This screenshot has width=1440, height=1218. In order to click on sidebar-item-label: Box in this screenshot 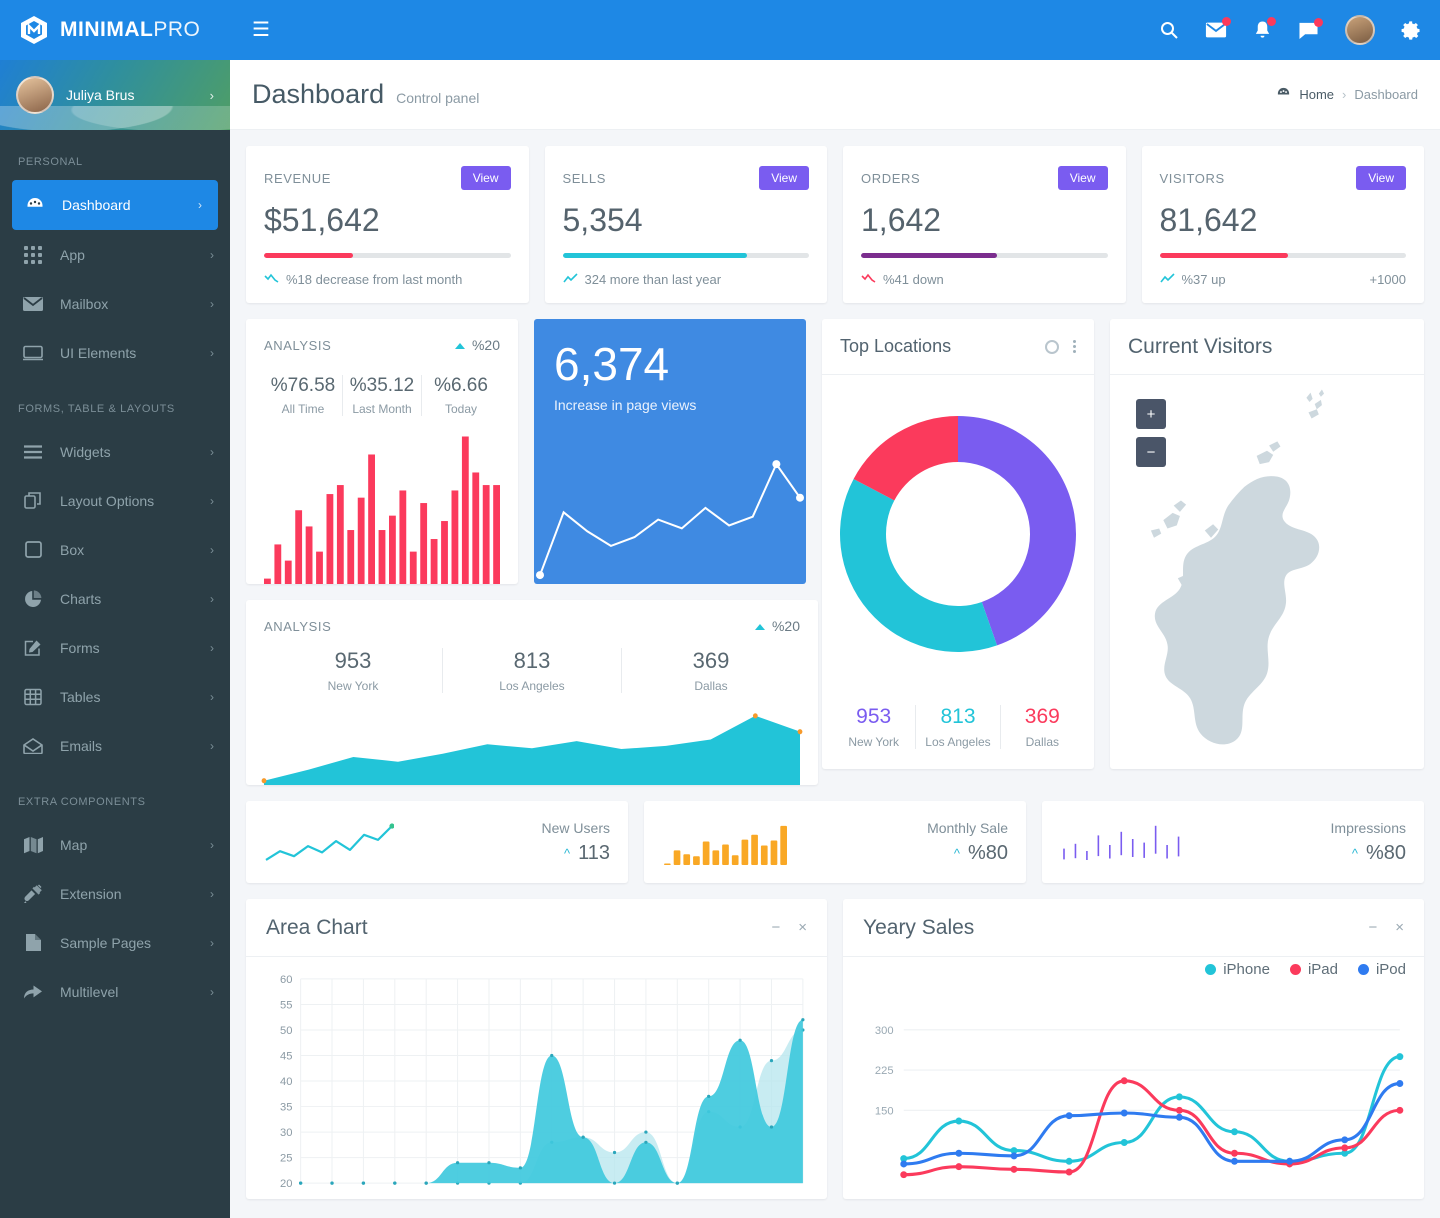, I will do `click(72, 549)`.